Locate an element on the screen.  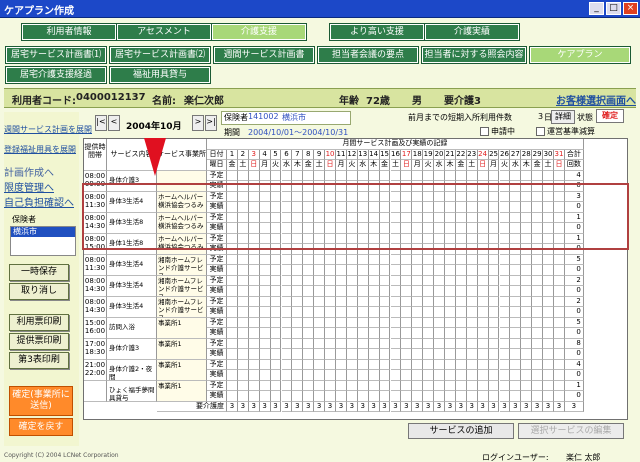
tab-weekly-plan: 週間サービス計画書 is located at coordinates (264, 55).